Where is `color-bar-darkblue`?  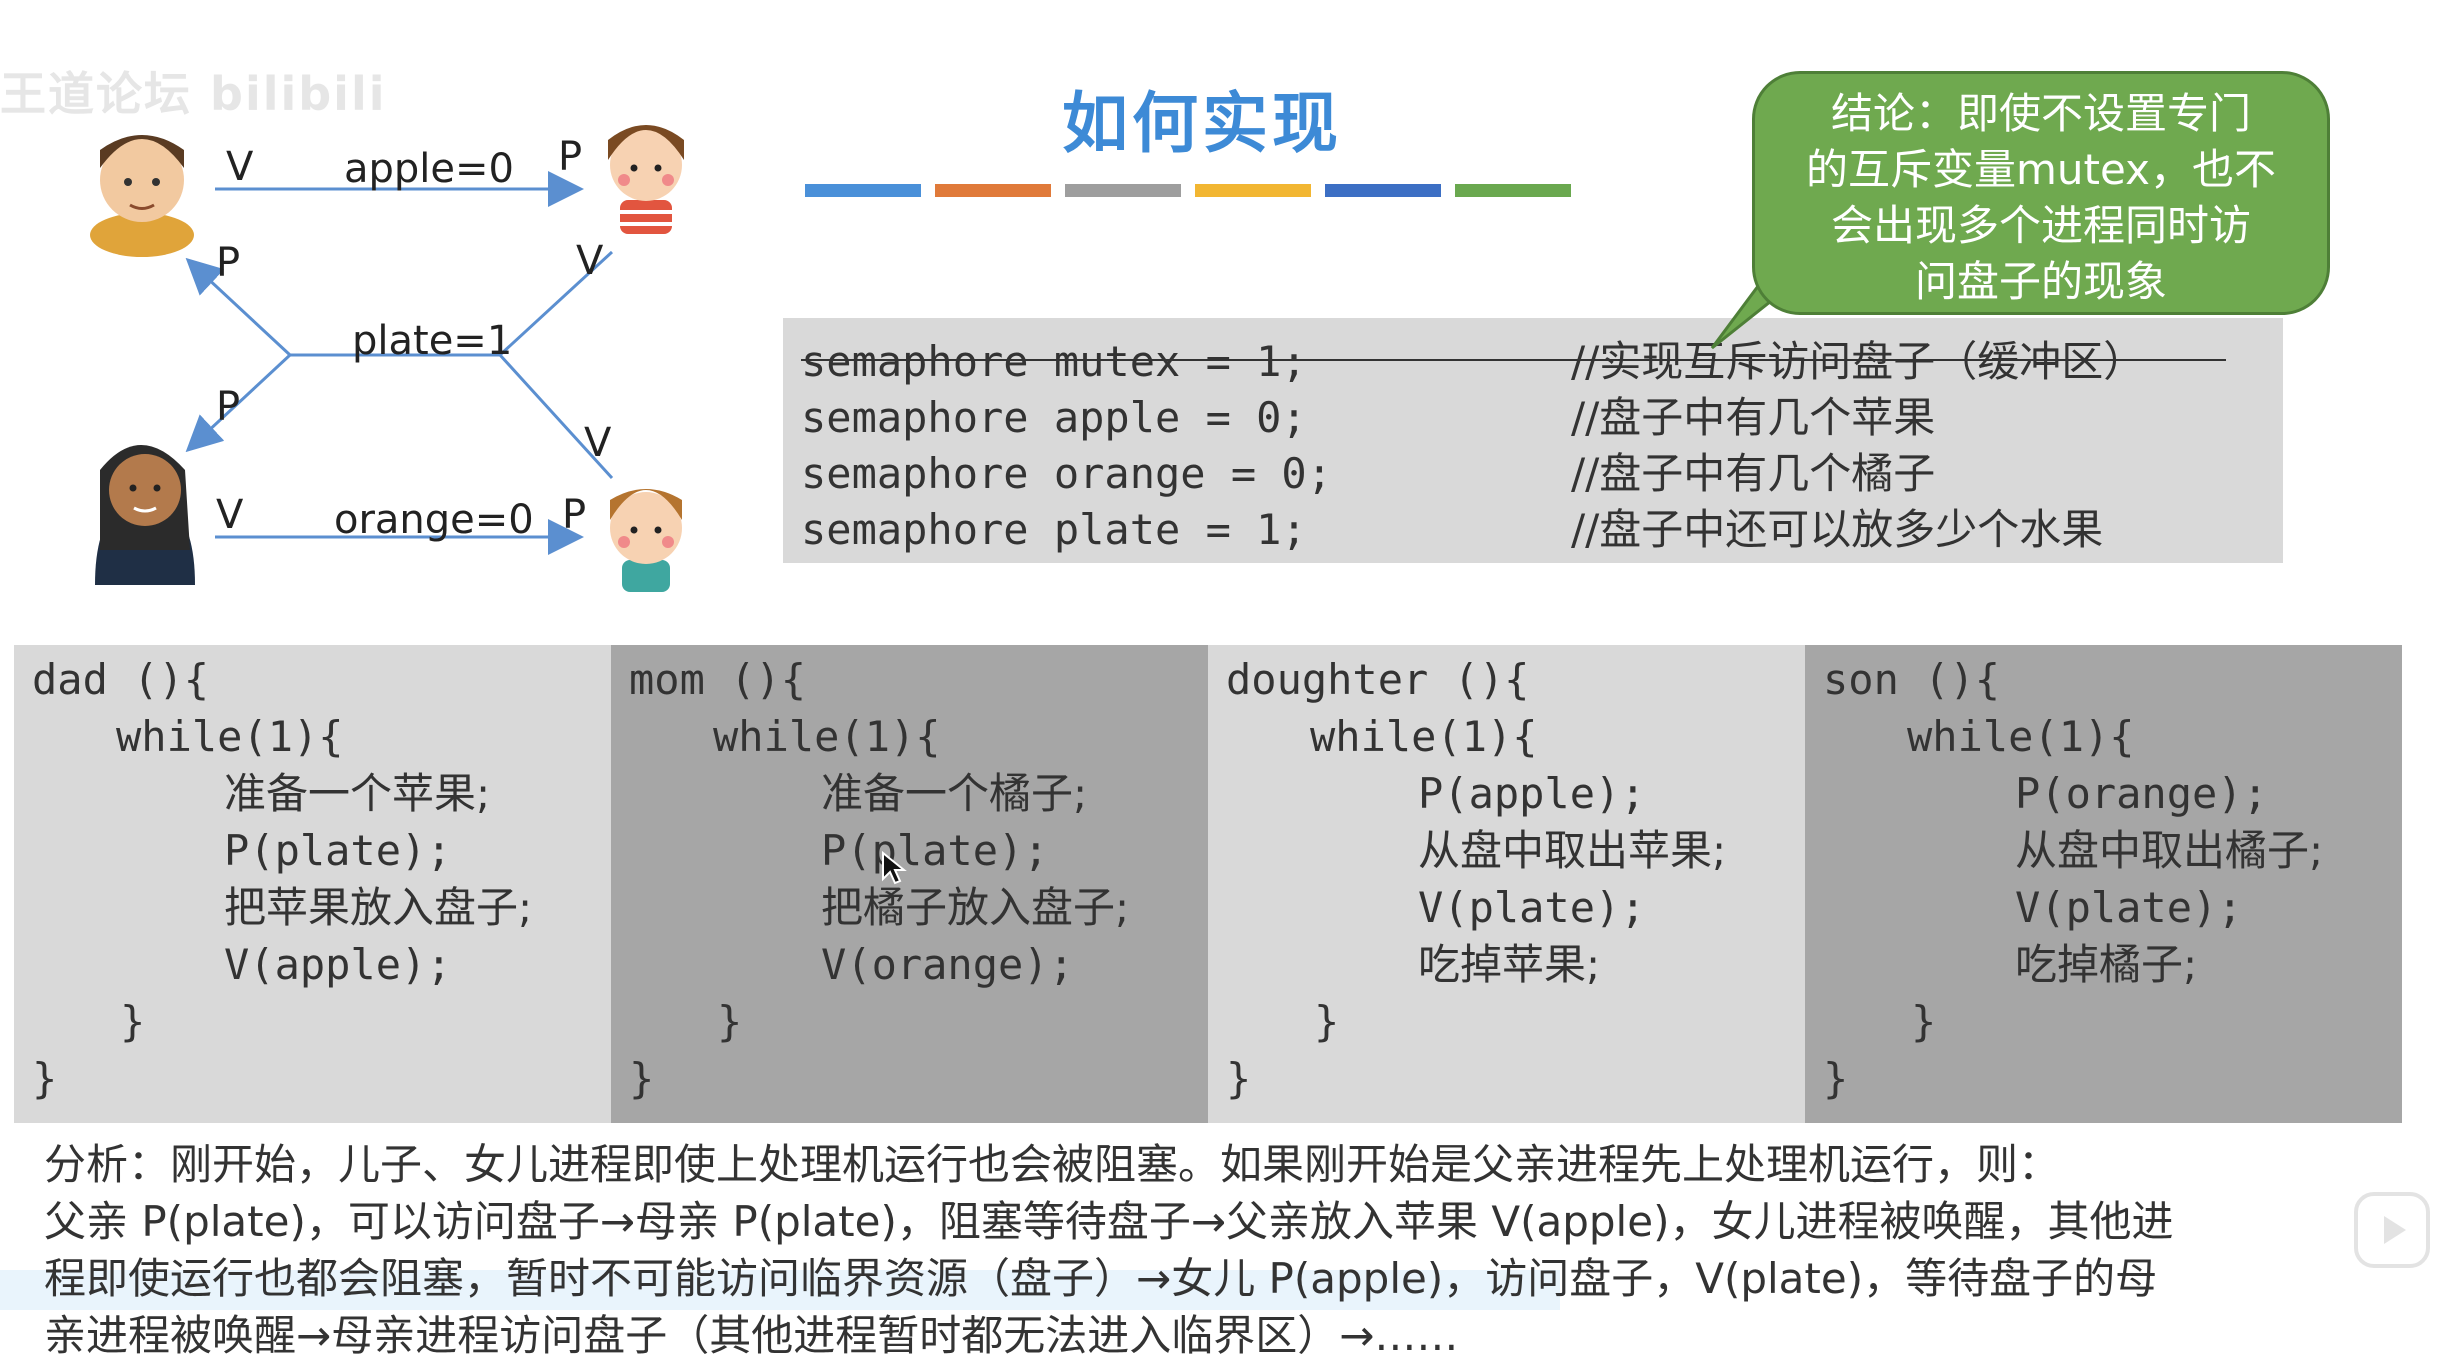
color-bar-darkblue is located at coordinates (1383, 190).